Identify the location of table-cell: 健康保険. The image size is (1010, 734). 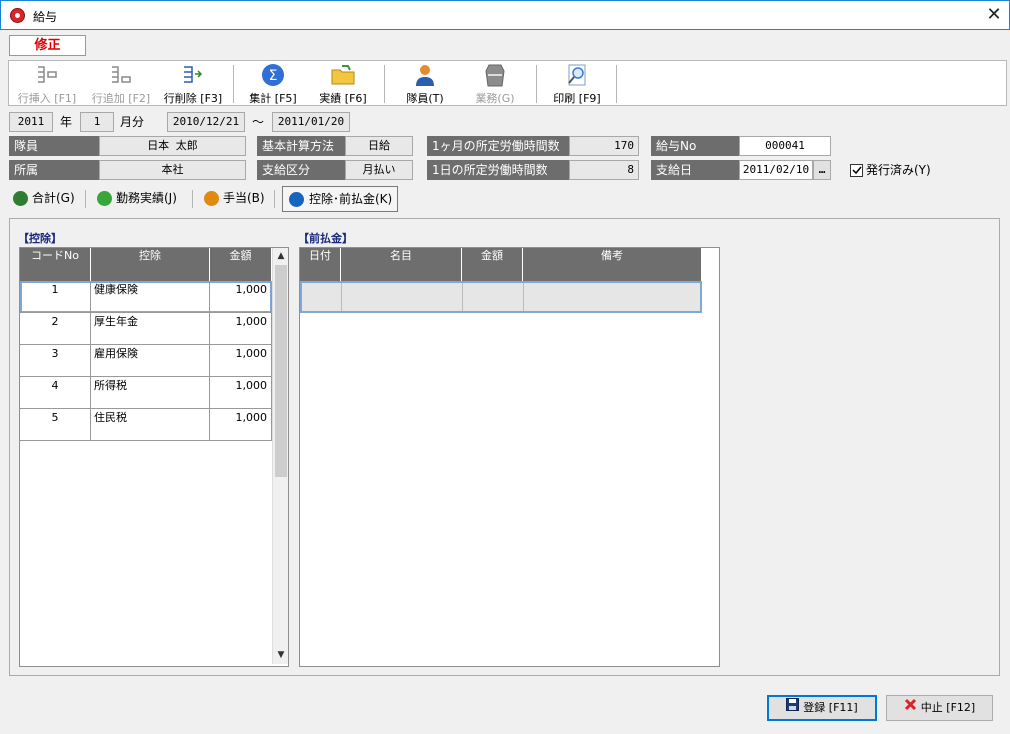
(150, 297).